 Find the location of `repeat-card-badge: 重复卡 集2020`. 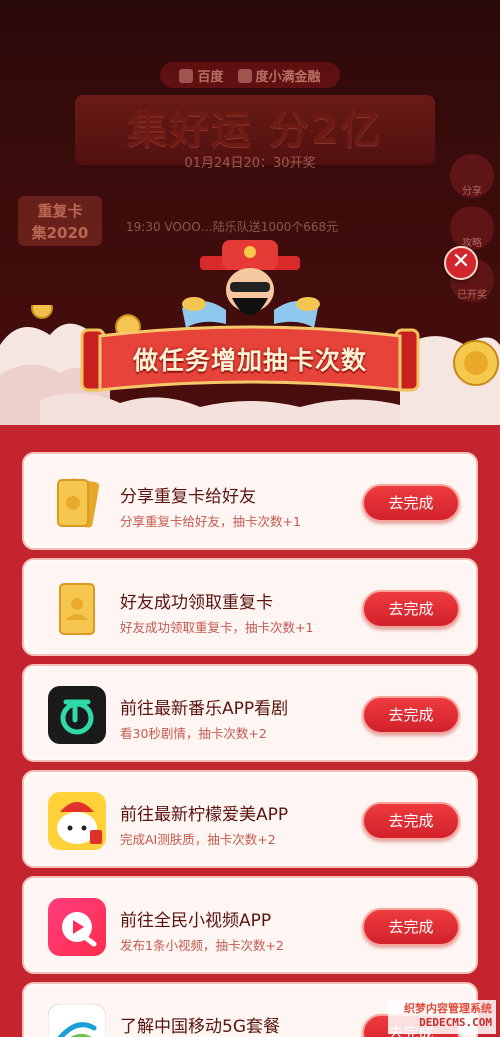

repeat-card-badge: 重复卡 集2020 is located at coordinates (60, 221).